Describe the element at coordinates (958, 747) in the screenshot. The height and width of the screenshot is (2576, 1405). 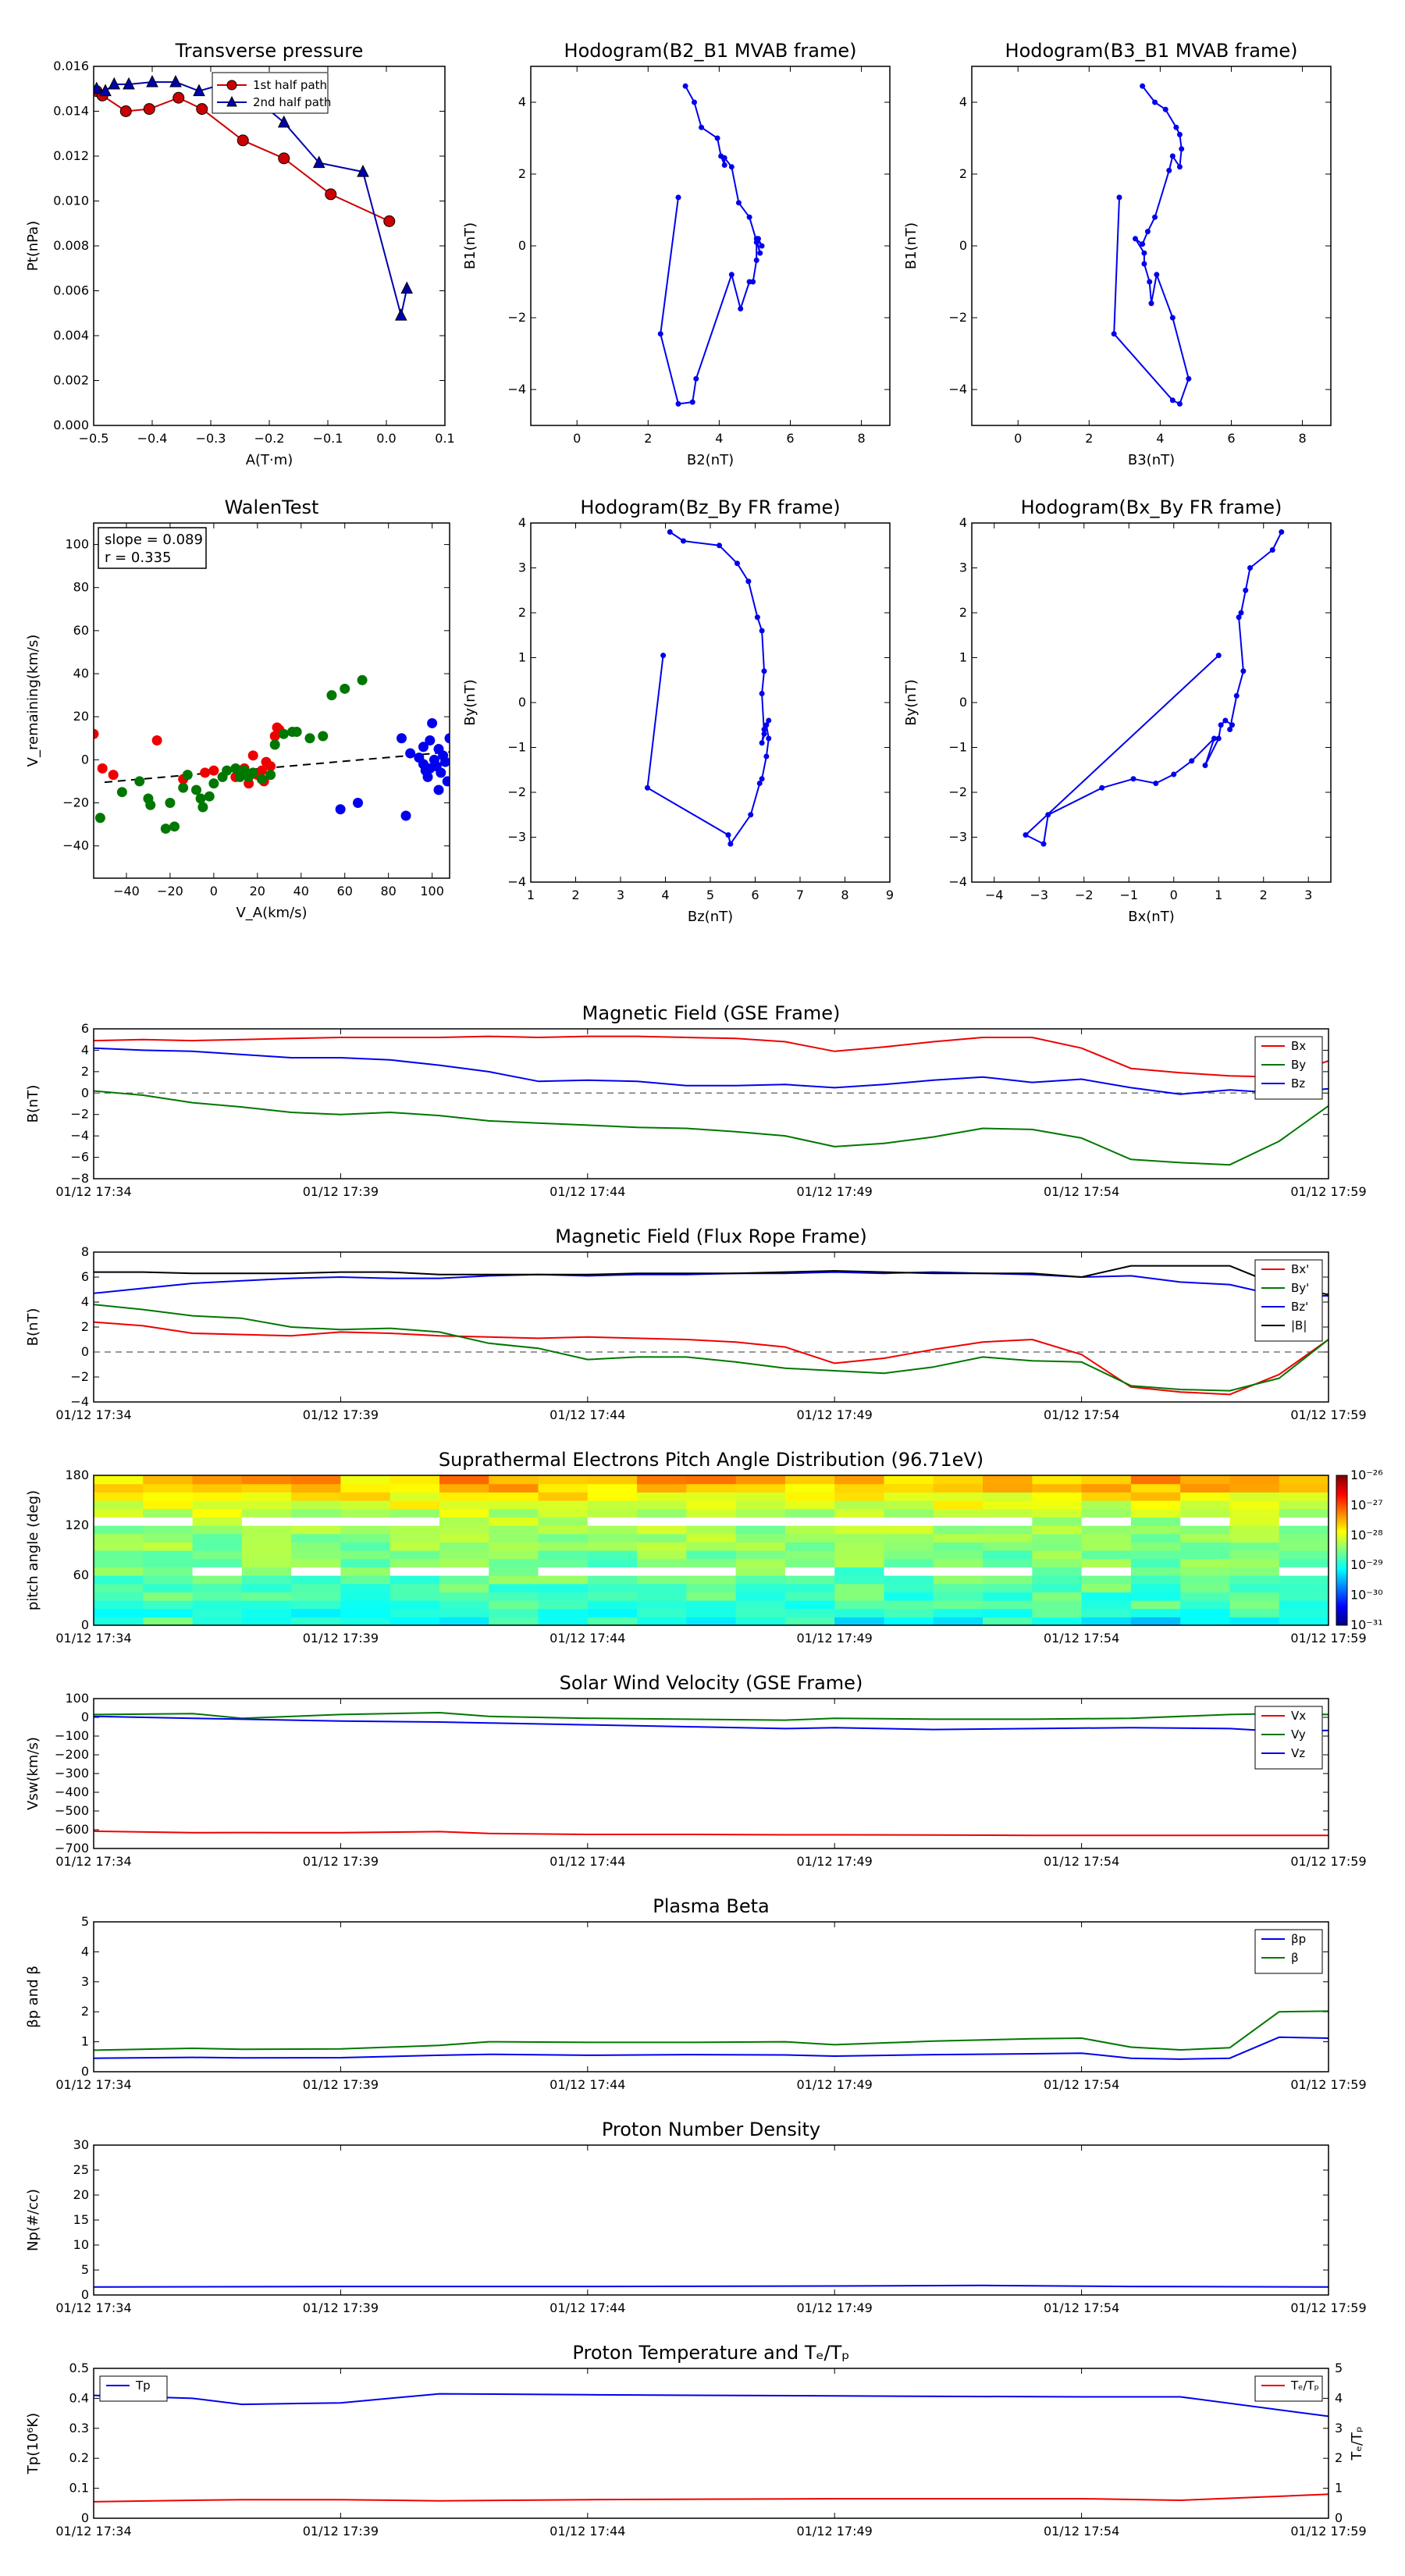
I see `y-tick-label: −1` at that location.